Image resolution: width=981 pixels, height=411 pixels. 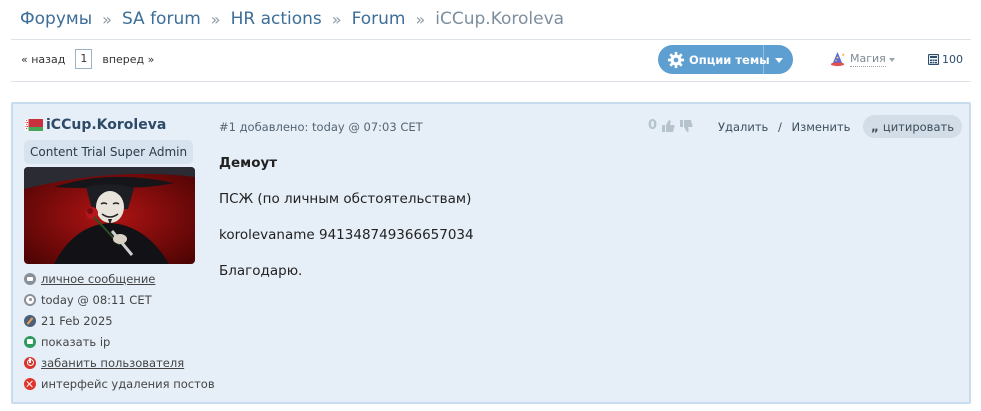 I want to click on thread-options-label: Опции темы, so click(x=729, y=59).